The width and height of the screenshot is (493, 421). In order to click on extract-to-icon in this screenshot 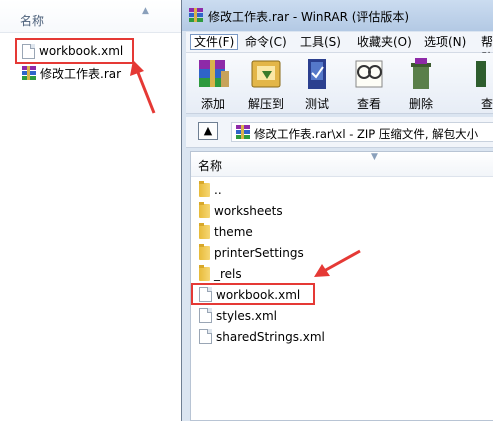, I will do `click(266, 74)`.